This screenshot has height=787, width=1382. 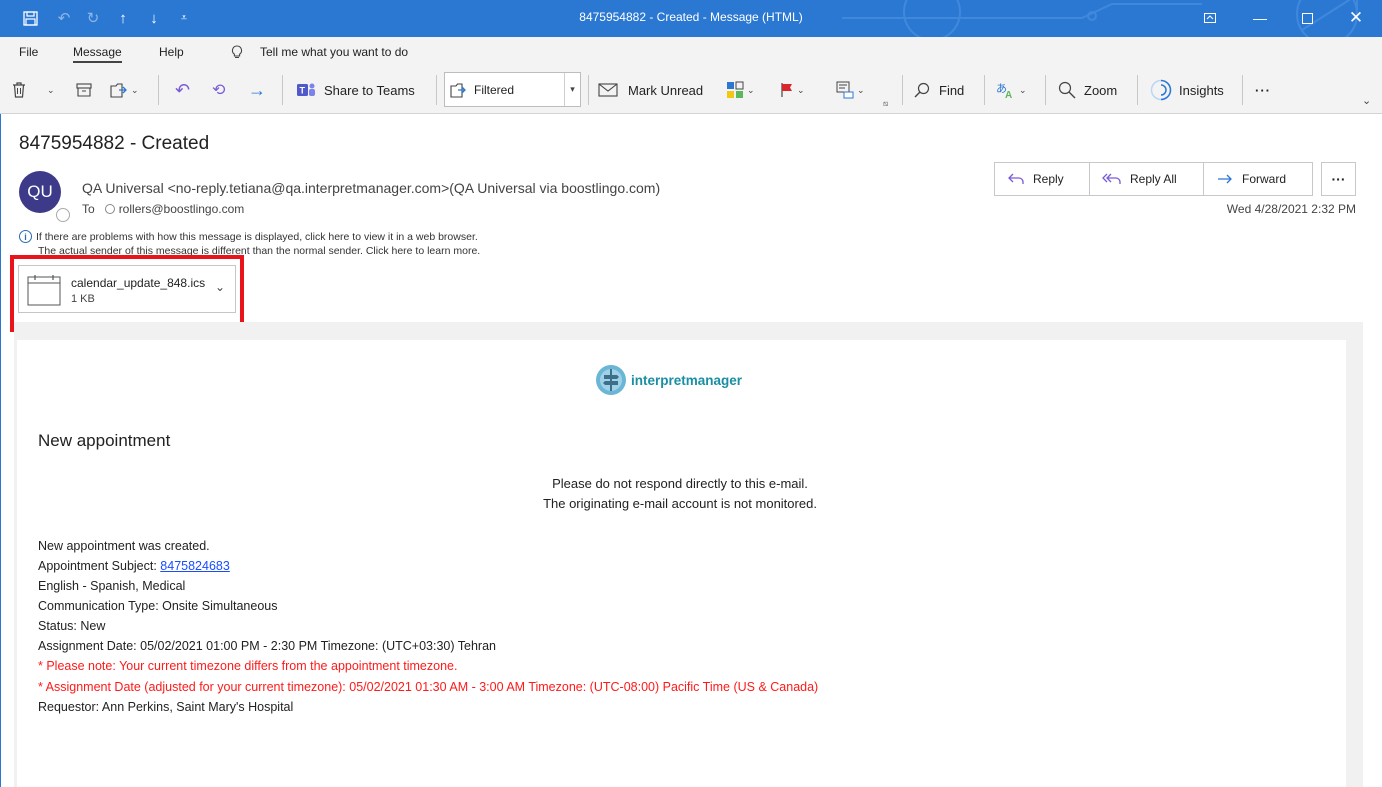 What do you see at coordinates (1307, 18) in the screenshot?
I see `maximize-button` at bounding box center [1307, 18].